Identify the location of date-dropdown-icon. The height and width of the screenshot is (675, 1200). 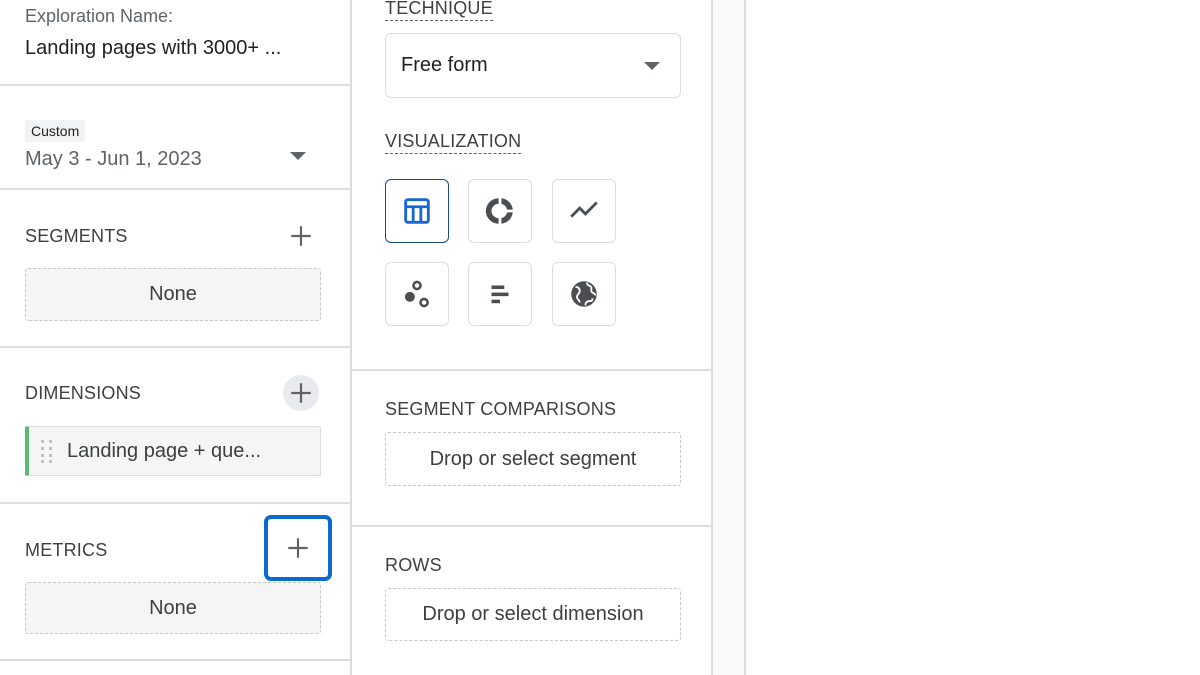
(298, 156).